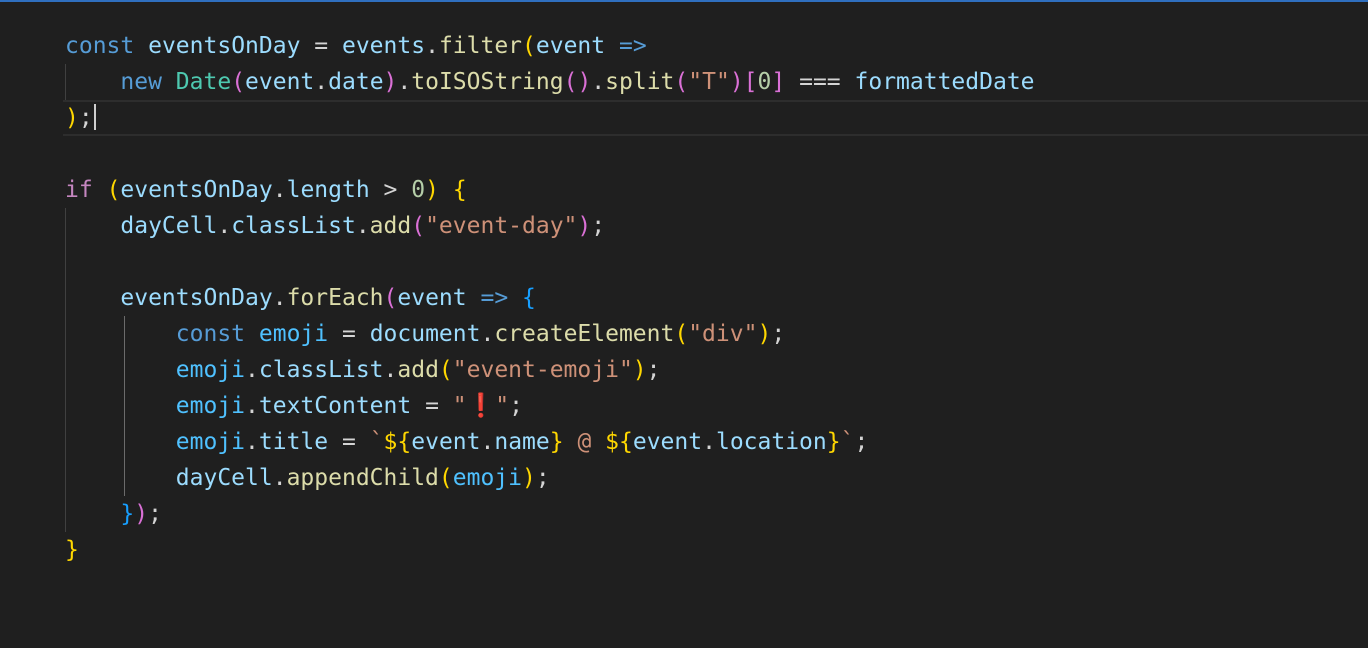  Describe the element at coordinates (141, 82) in the screenshot. I see `token-keyword: new` at that location.